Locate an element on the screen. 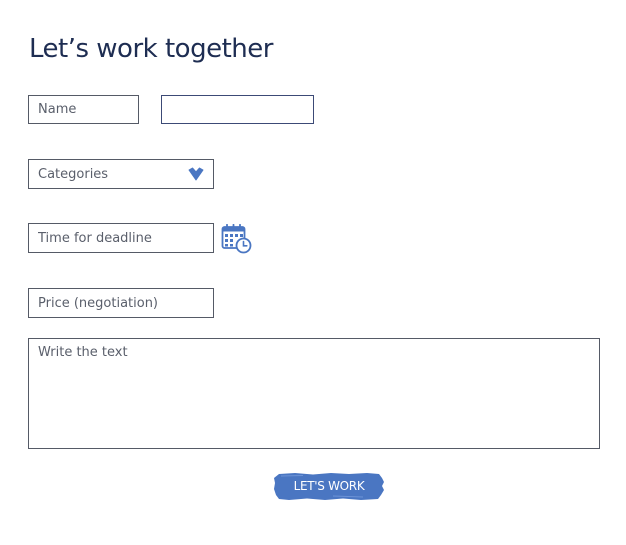 This screenshot has height=545, width=626. categories-select: Categories is located at coordinates (121, 174).